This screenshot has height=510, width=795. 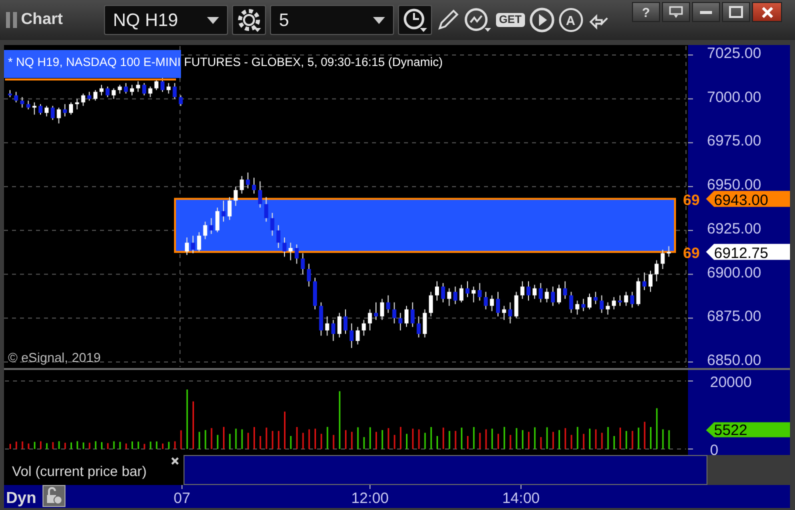 What do you see at coordinates (734, 273) in the screenshot?
I see `price-axis-label: 6900.00` at bounding box center [734, 273].